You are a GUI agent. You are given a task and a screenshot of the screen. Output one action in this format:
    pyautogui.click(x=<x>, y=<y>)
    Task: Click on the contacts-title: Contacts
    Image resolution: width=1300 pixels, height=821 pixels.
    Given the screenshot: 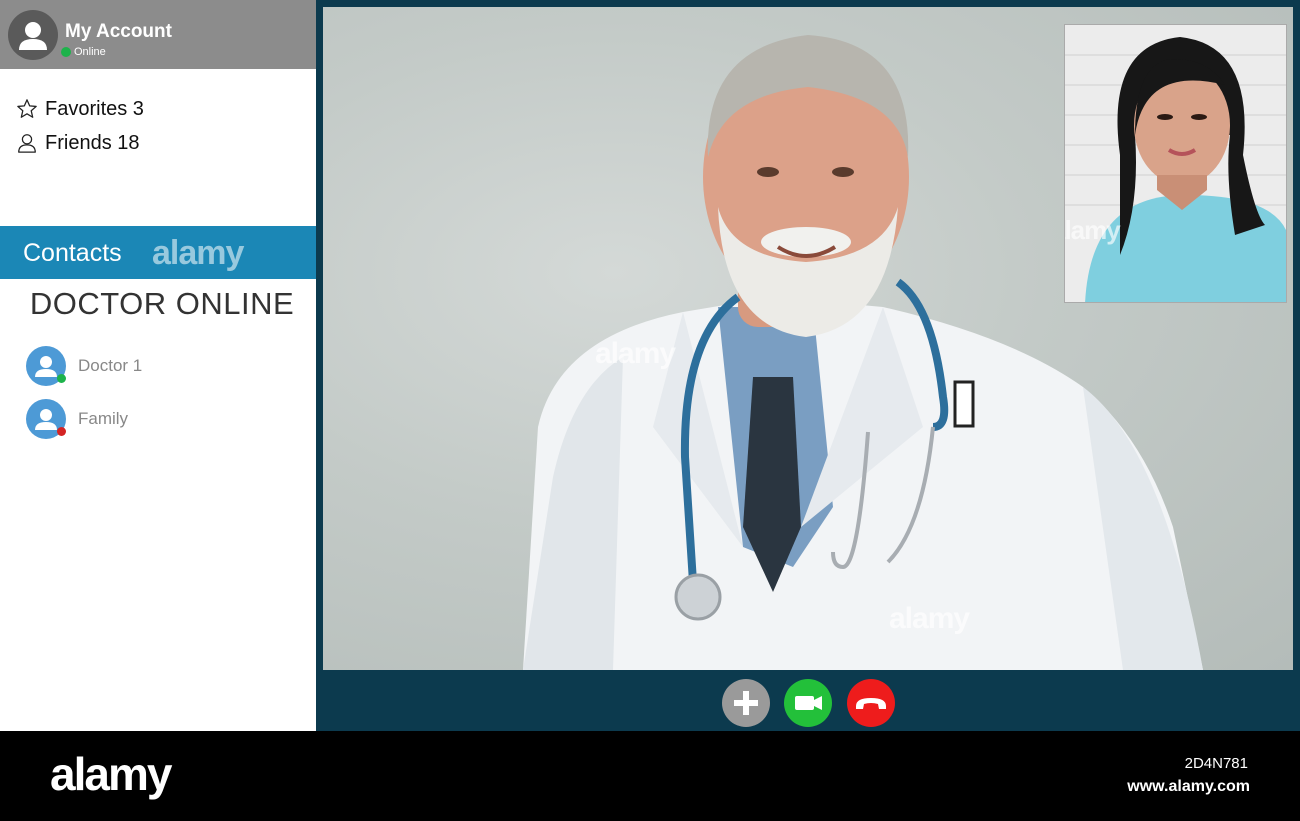 What is the action you would take?
    pyautogui.click(x=72, y=253)
    